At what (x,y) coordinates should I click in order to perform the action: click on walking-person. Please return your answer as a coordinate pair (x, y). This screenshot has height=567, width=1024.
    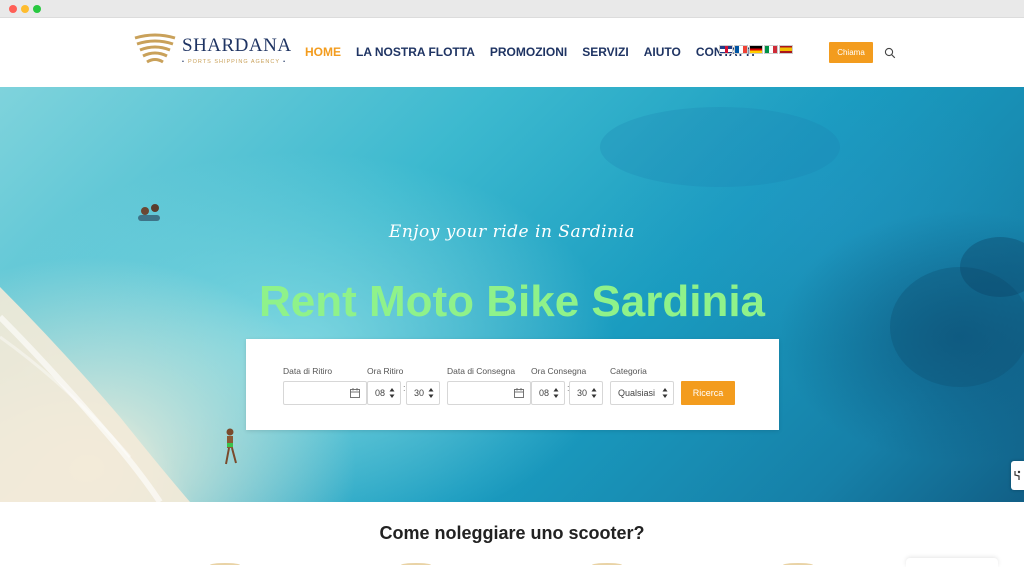
    Looking at the image, I should click on (231, 446).